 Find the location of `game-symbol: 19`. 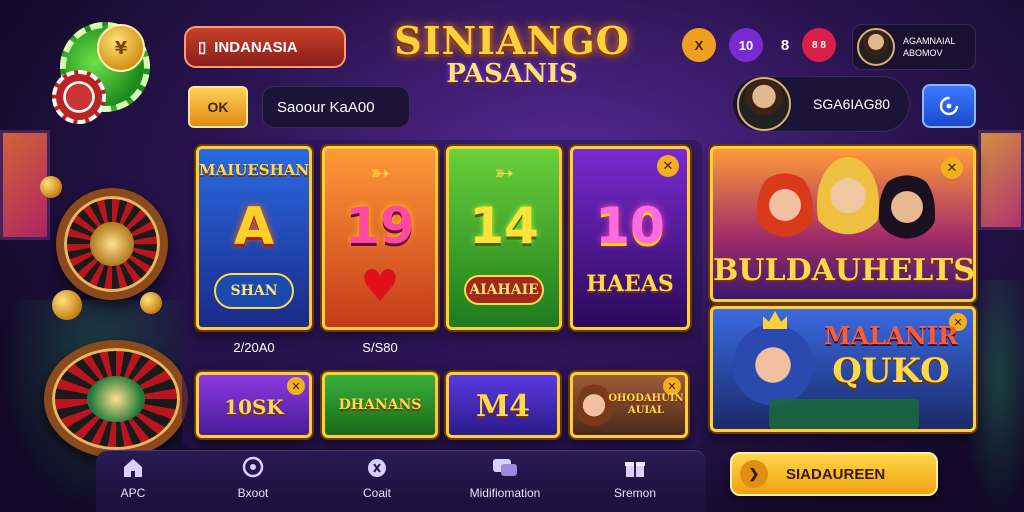

game-symbol: 19 is located at coordinates (380, 226).